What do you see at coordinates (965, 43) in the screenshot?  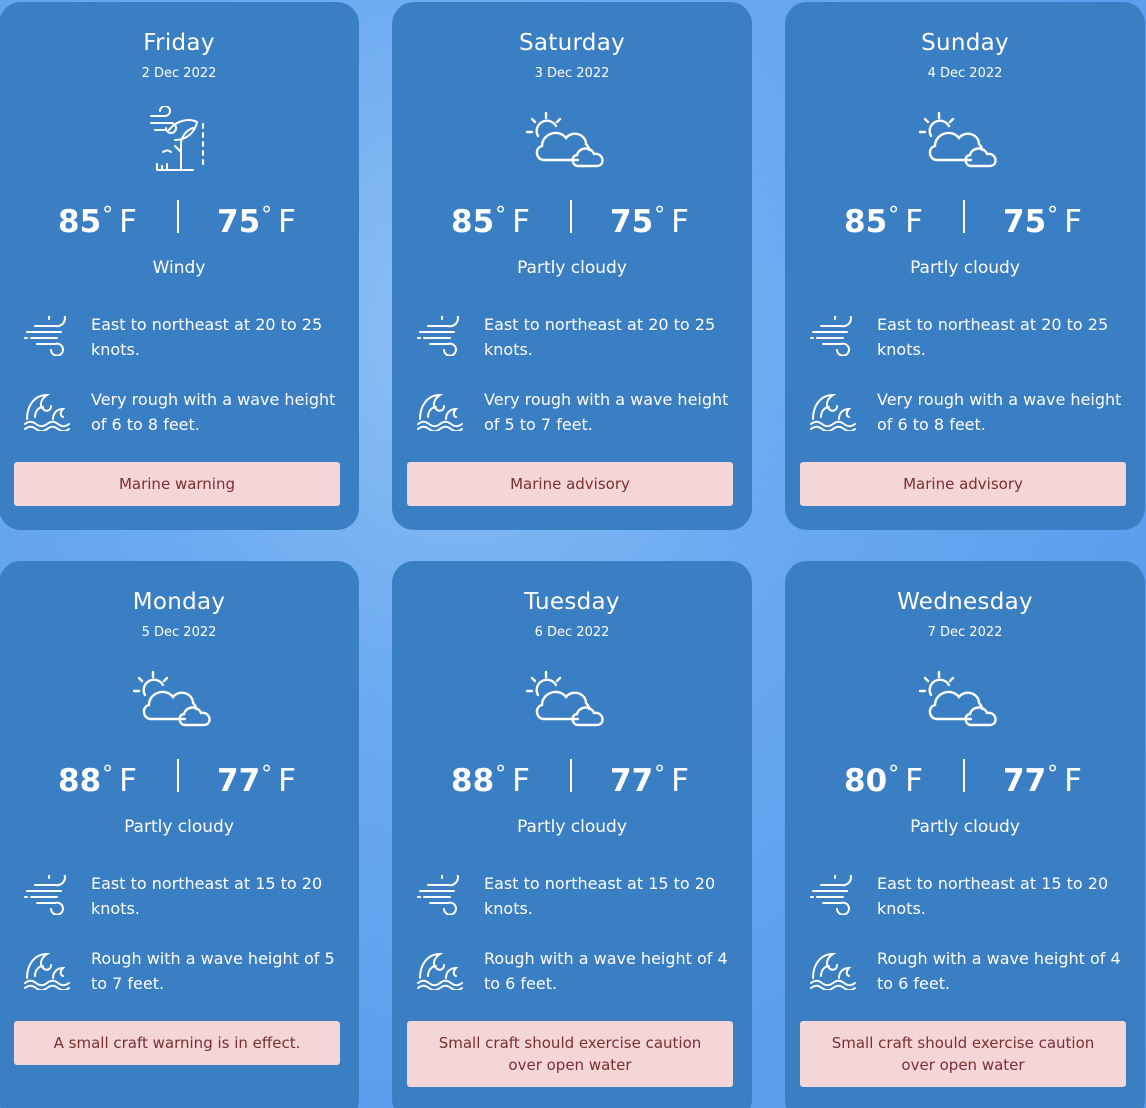 I see `day-name: Sunday` at bounding box center [965, 43].